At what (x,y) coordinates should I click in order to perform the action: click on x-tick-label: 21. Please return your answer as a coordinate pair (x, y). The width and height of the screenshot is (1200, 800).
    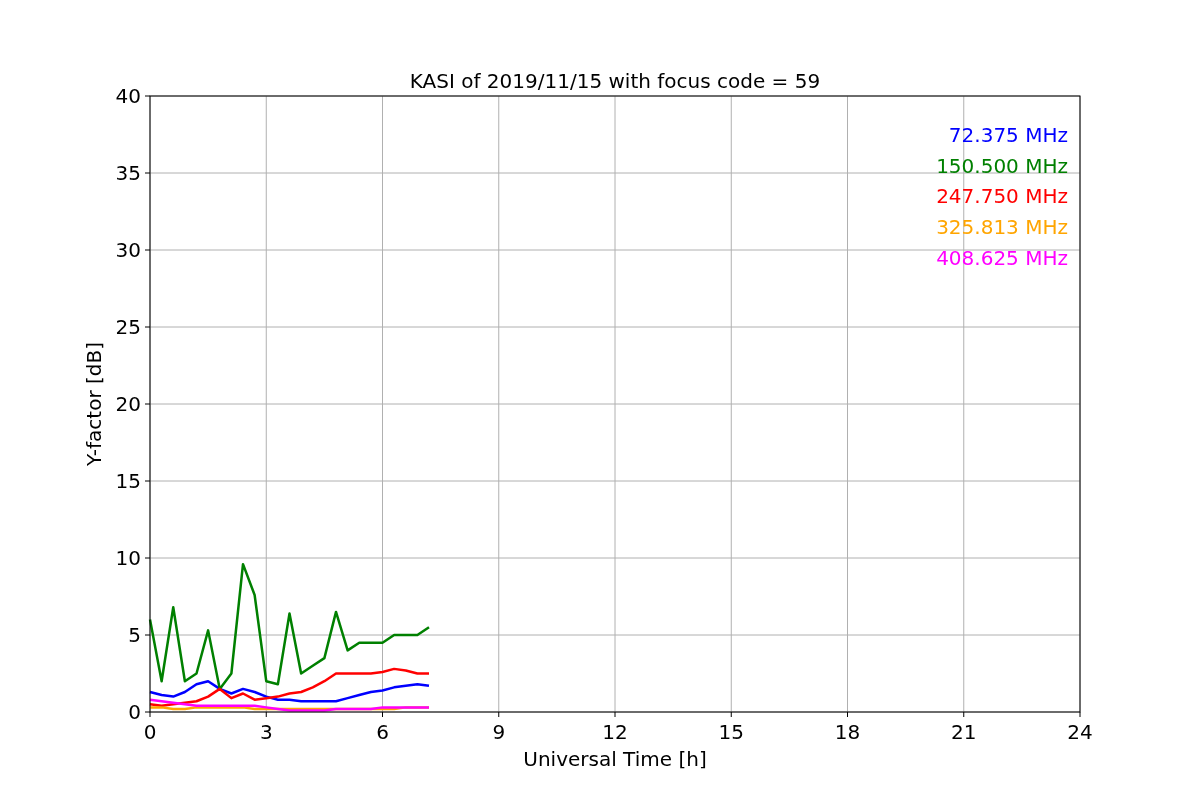
    Looking at the image, I should click on (964, 732).